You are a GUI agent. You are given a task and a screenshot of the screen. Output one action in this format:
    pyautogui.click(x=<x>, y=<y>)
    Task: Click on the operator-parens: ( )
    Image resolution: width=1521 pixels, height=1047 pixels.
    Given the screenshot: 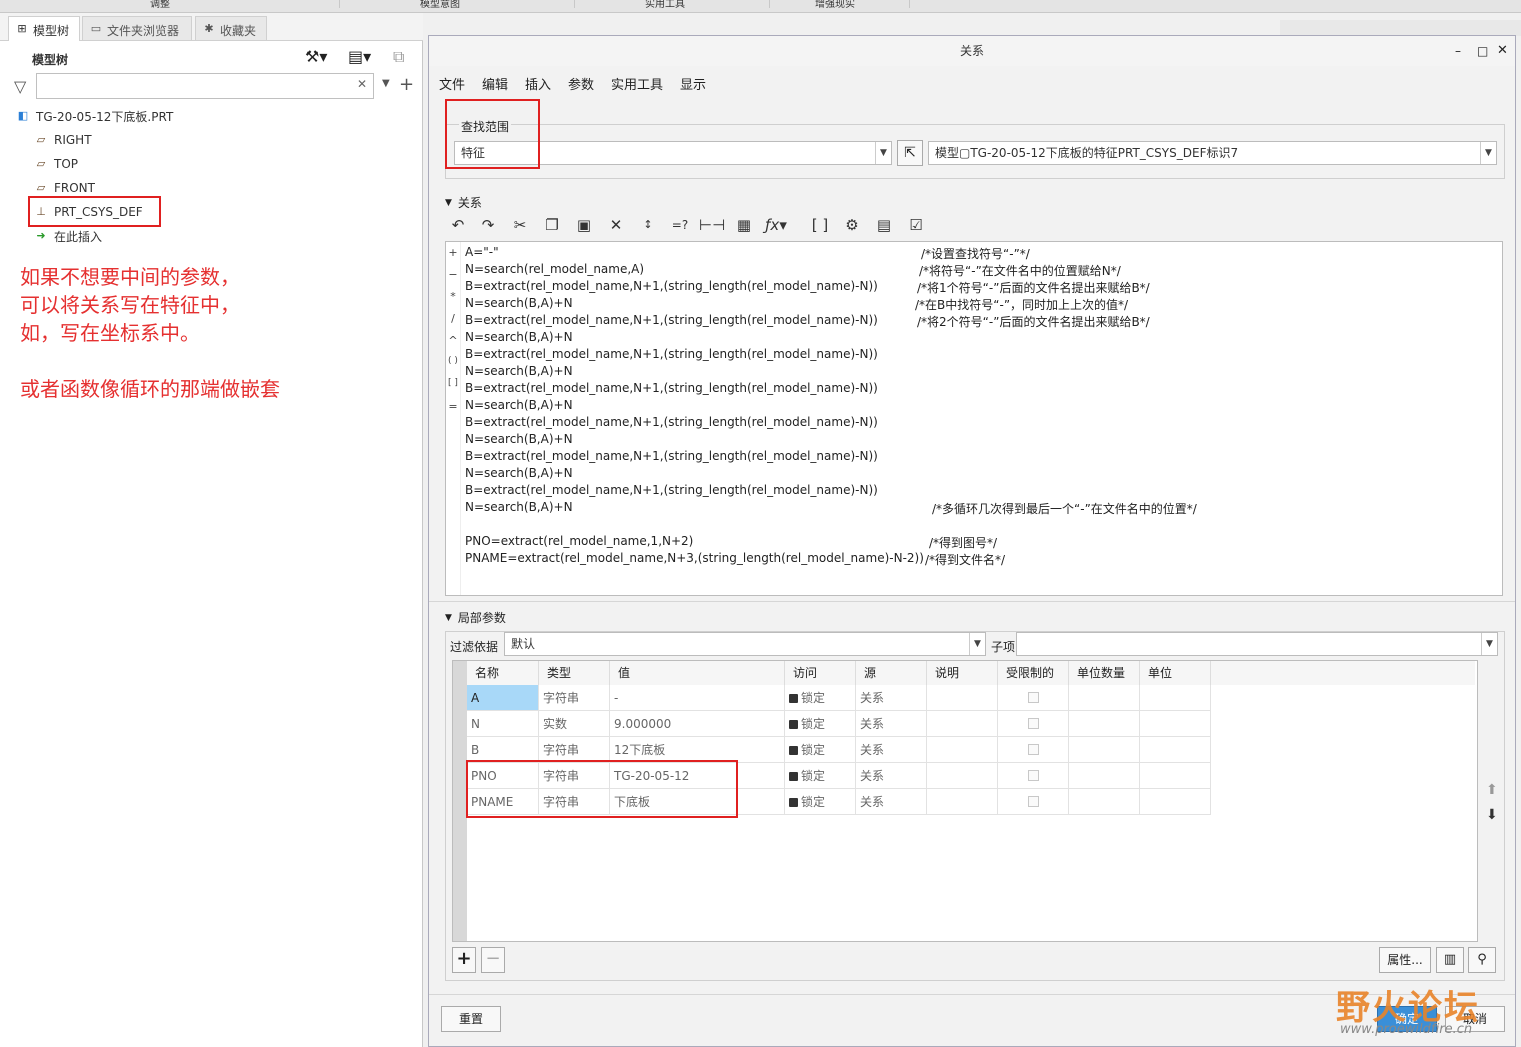 What is the action you would take?
    pyautogui.click(x=453, y=361)
    